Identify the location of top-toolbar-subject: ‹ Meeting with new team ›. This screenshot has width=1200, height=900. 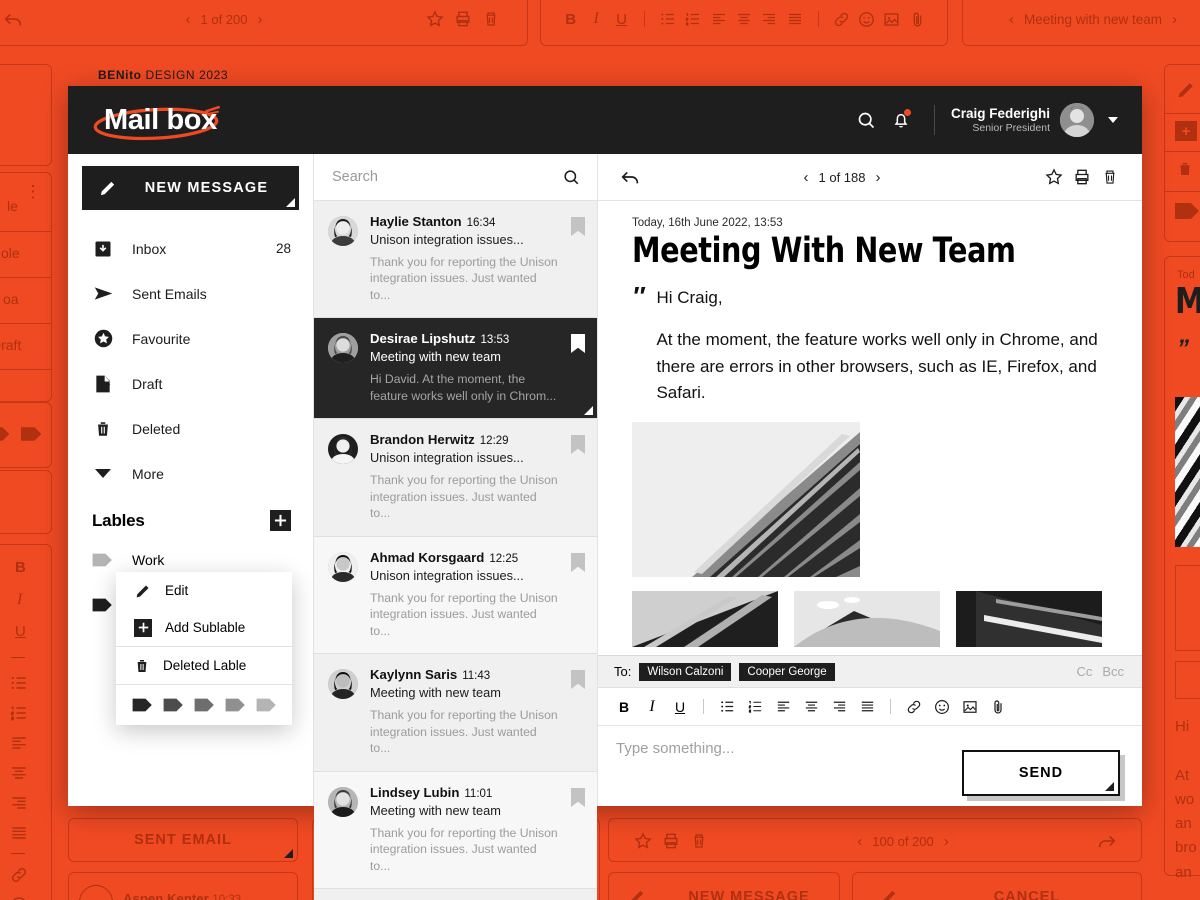
(1081, 23).